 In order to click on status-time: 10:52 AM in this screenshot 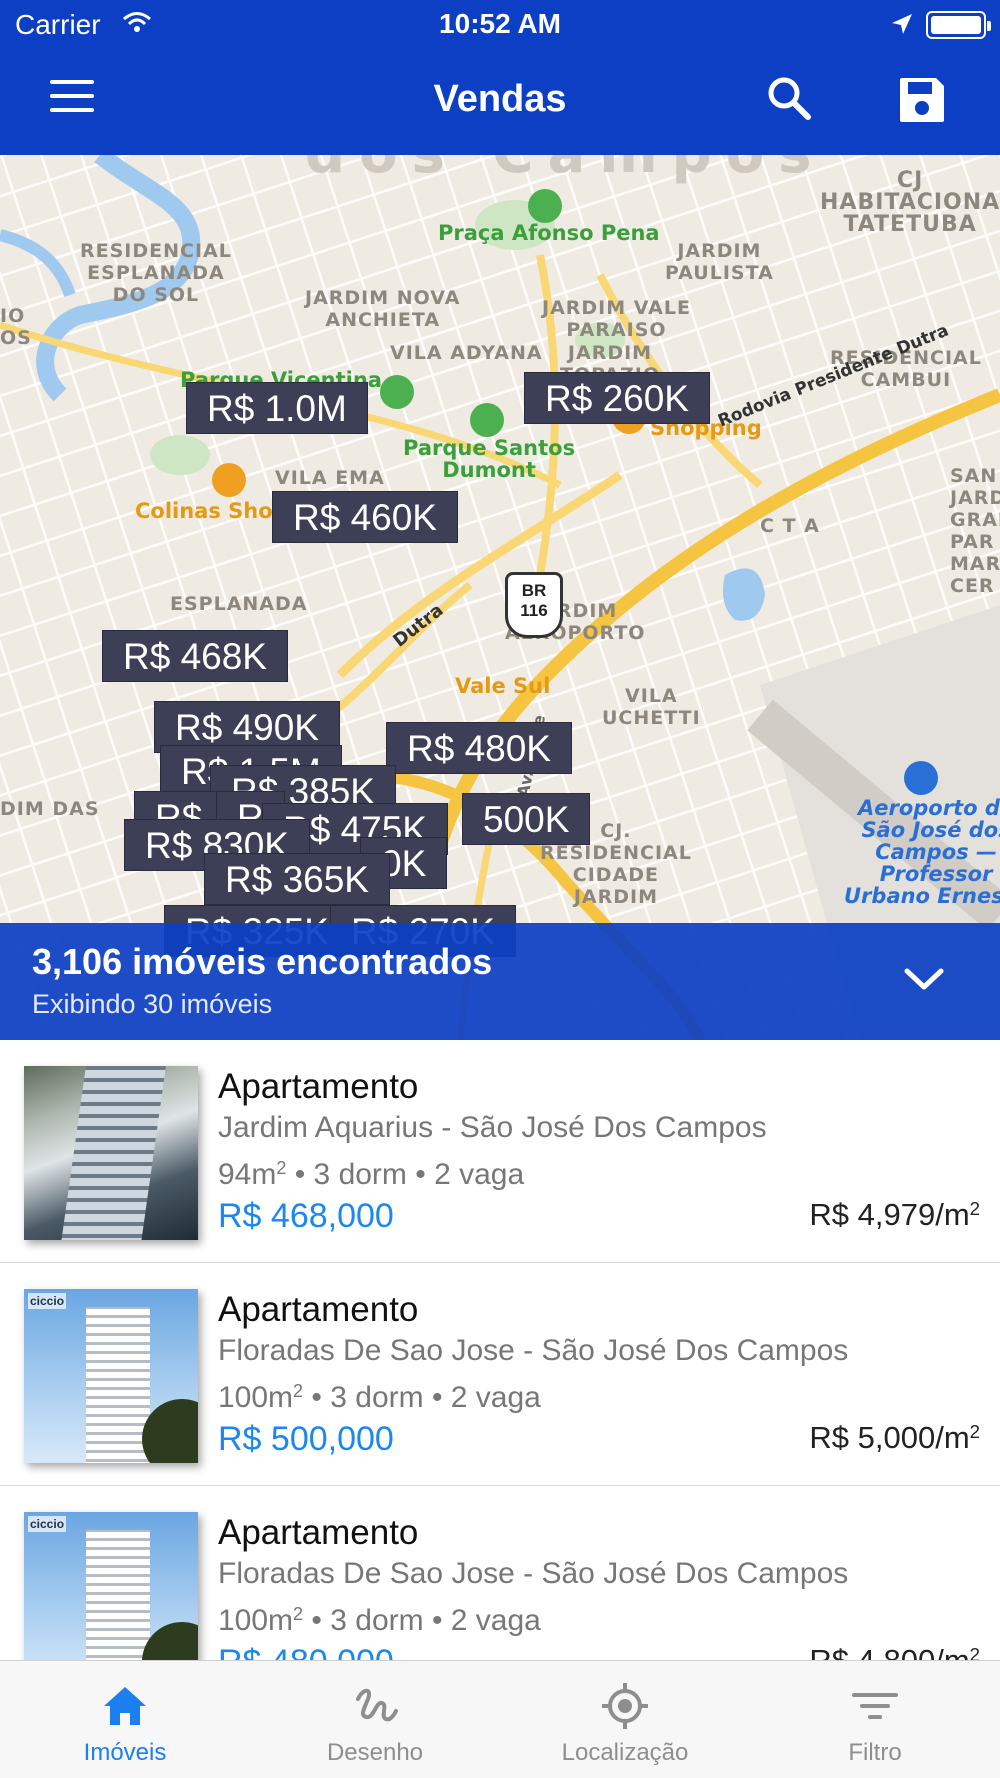, I will do `click(500, 23)`.